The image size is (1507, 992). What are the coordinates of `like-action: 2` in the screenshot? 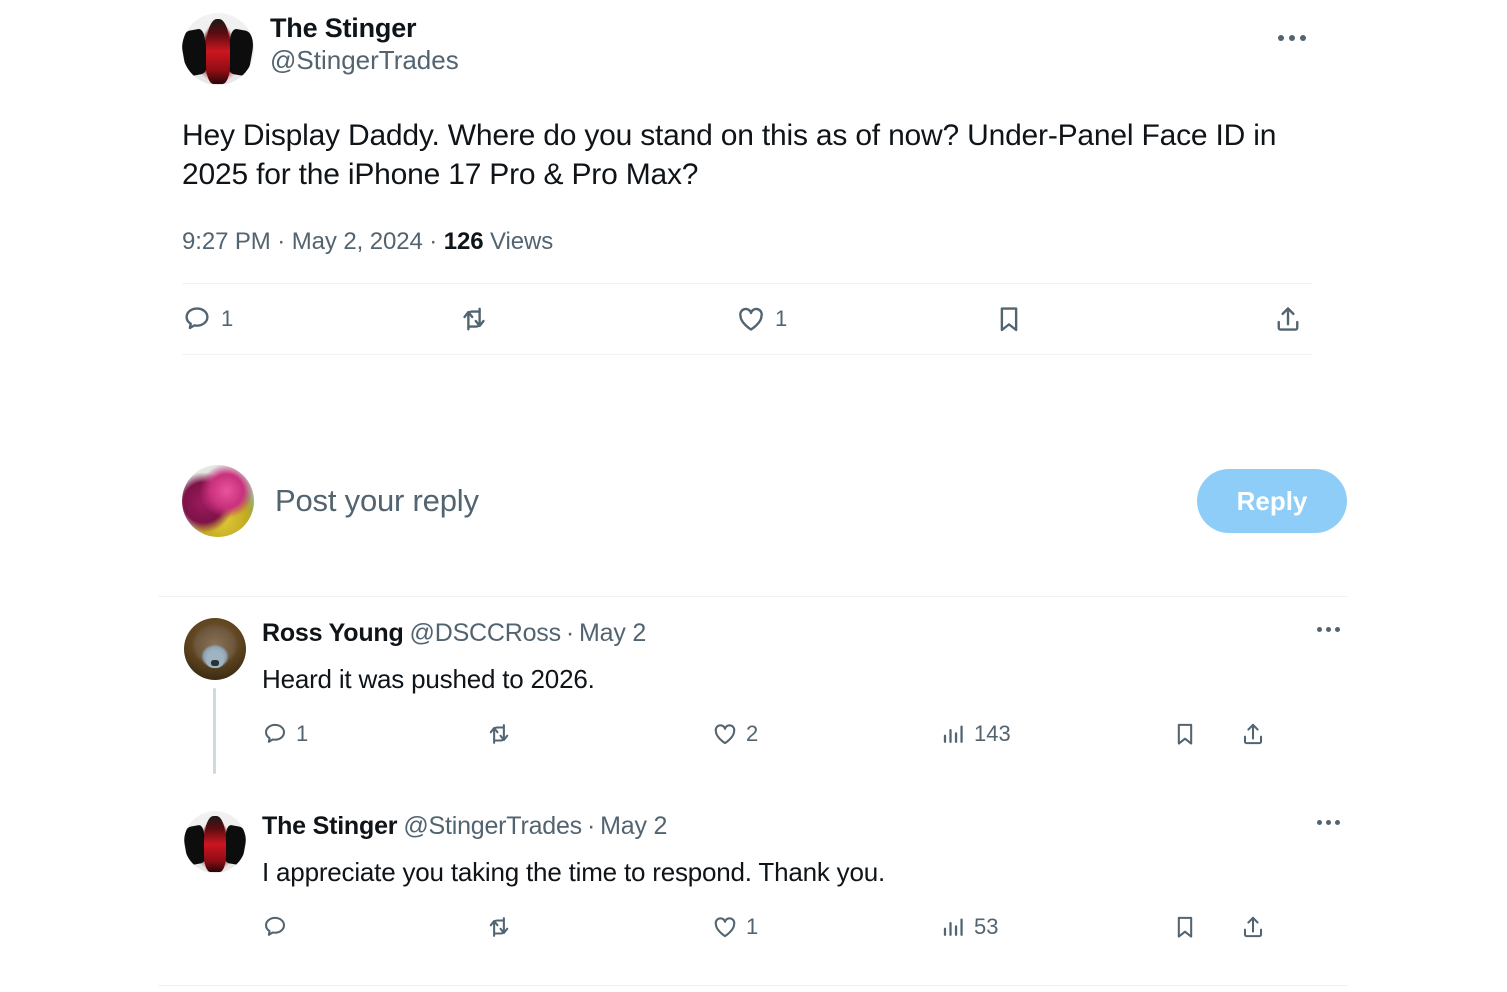 It's located at (826, 734).